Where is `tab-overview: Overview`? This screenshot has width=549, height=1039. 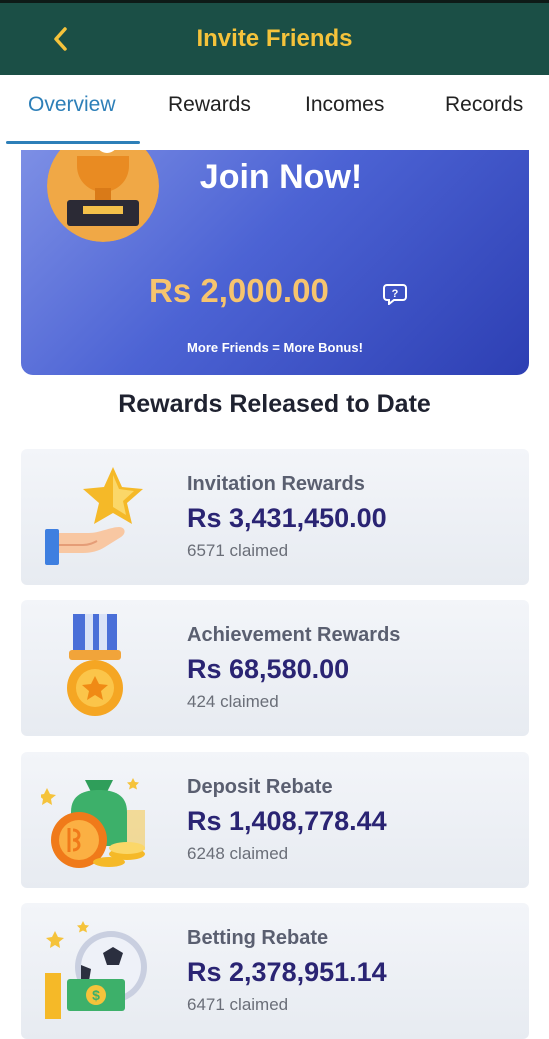 tab-overview: Overview is located at coordinates (72, 105).